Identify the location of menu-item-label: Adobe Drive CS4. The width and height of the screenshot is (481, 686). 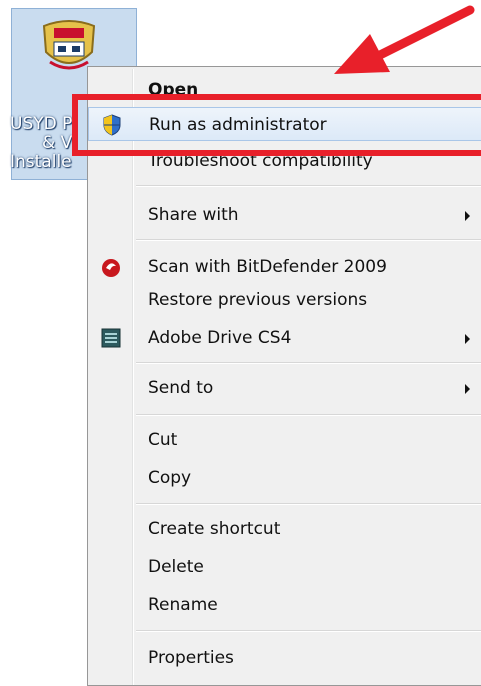
(220, 338).